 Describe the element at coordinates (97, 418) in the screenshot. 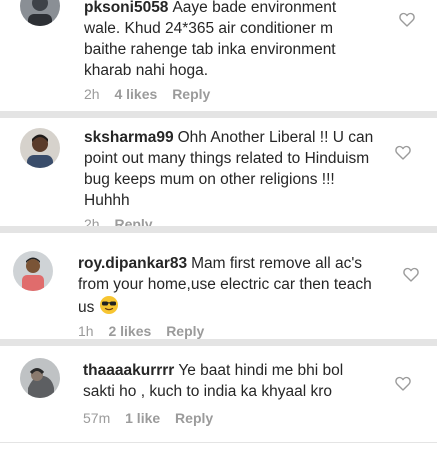

I see `comment-time: 57m` at that location.